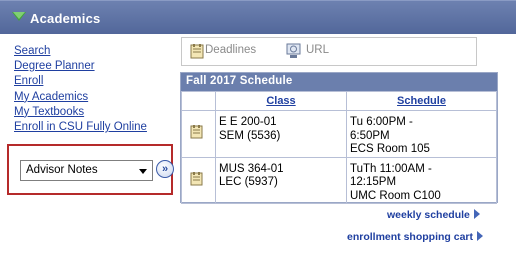 Image resolution: width=522 pixels, height=263 pixels. What do you see at coordinates (395, 195) in the screenshot?
I see `schedule-room: UMC Room C100` at bounding box center [395, 195].